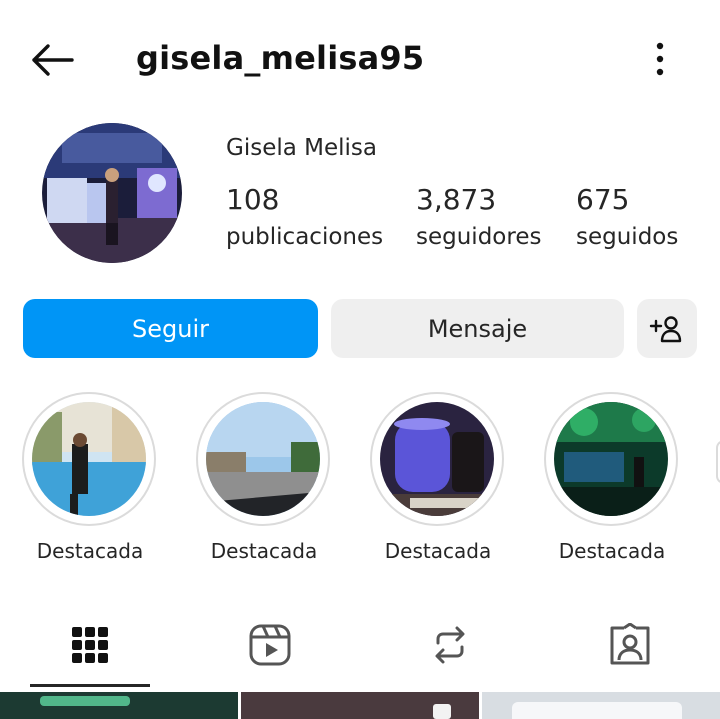  Describe the element at coordinates (479, 237) in the screenshot. I see `stat-followers-label: seguidores` at that location.